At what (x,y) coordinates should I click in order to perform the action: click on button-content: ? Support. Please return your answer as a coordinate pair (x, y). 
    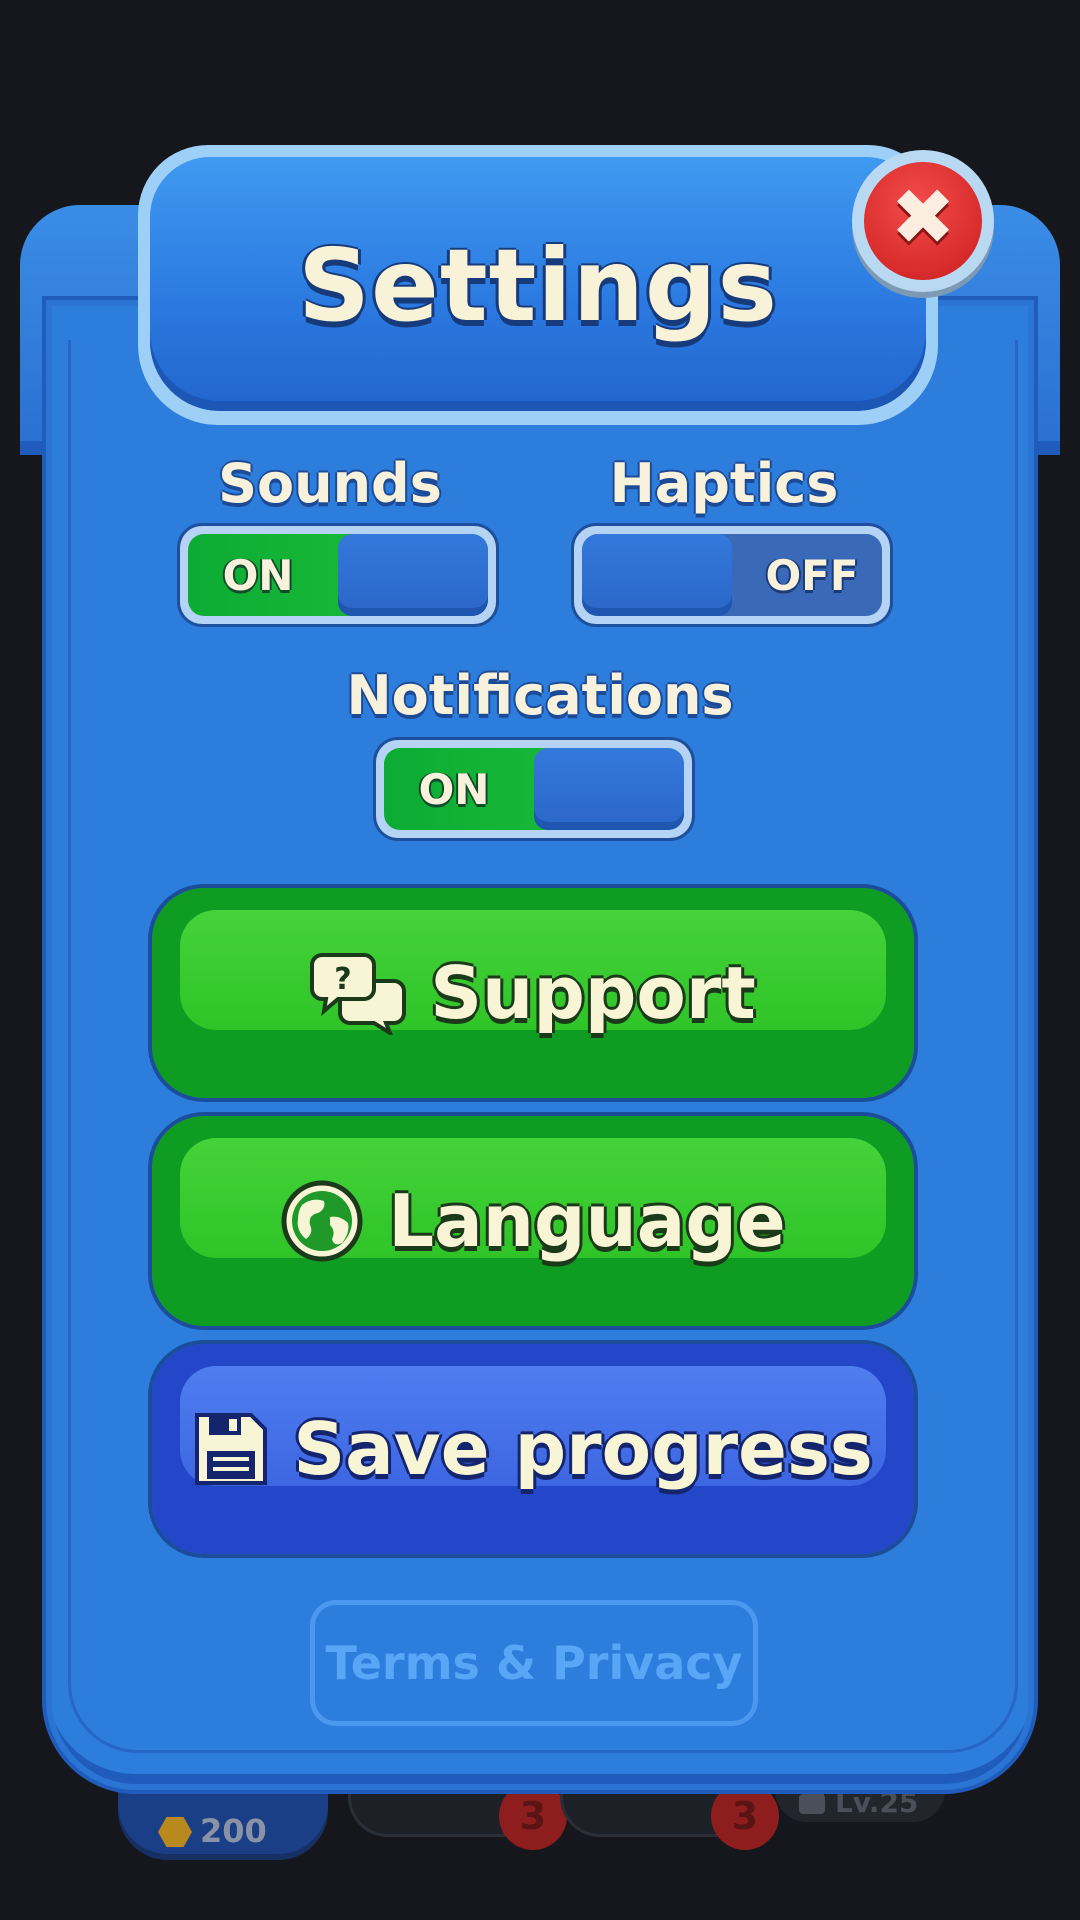
    Looking at the image, I should click on (533, 993).